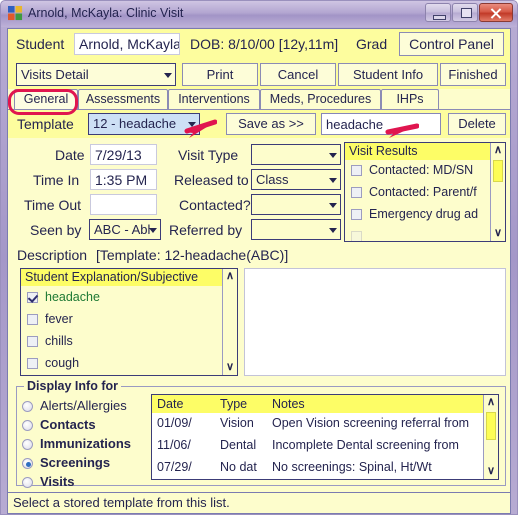 Image resolution: width=518 pixels, height=515 pixels. I want to click on close-button, so click(496, 12).